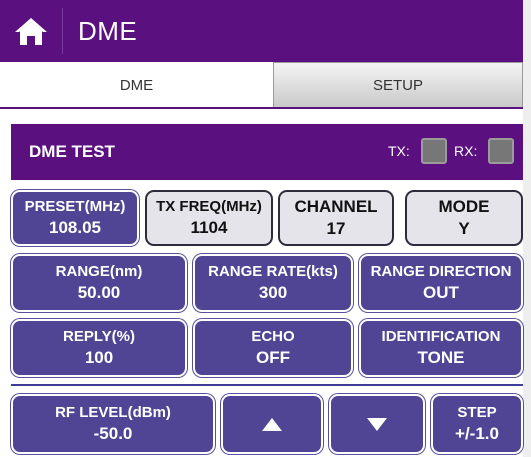  I want to click on echo-label: ECHO, so click(273, 336).